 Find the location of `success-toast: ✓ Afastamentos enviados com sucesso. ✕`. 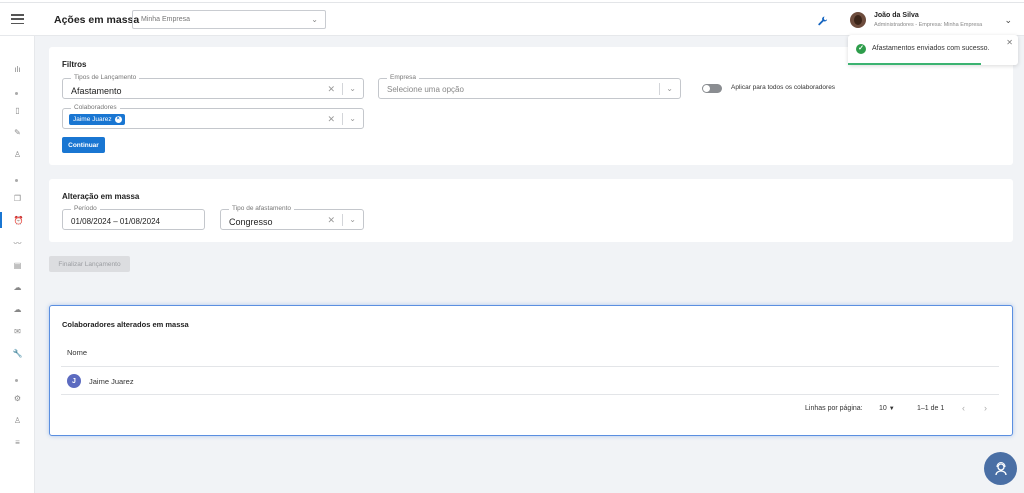

success-toast: ✓ Afastamentos enviados com sucesso. ✕ is located at coordinates (933, 50).